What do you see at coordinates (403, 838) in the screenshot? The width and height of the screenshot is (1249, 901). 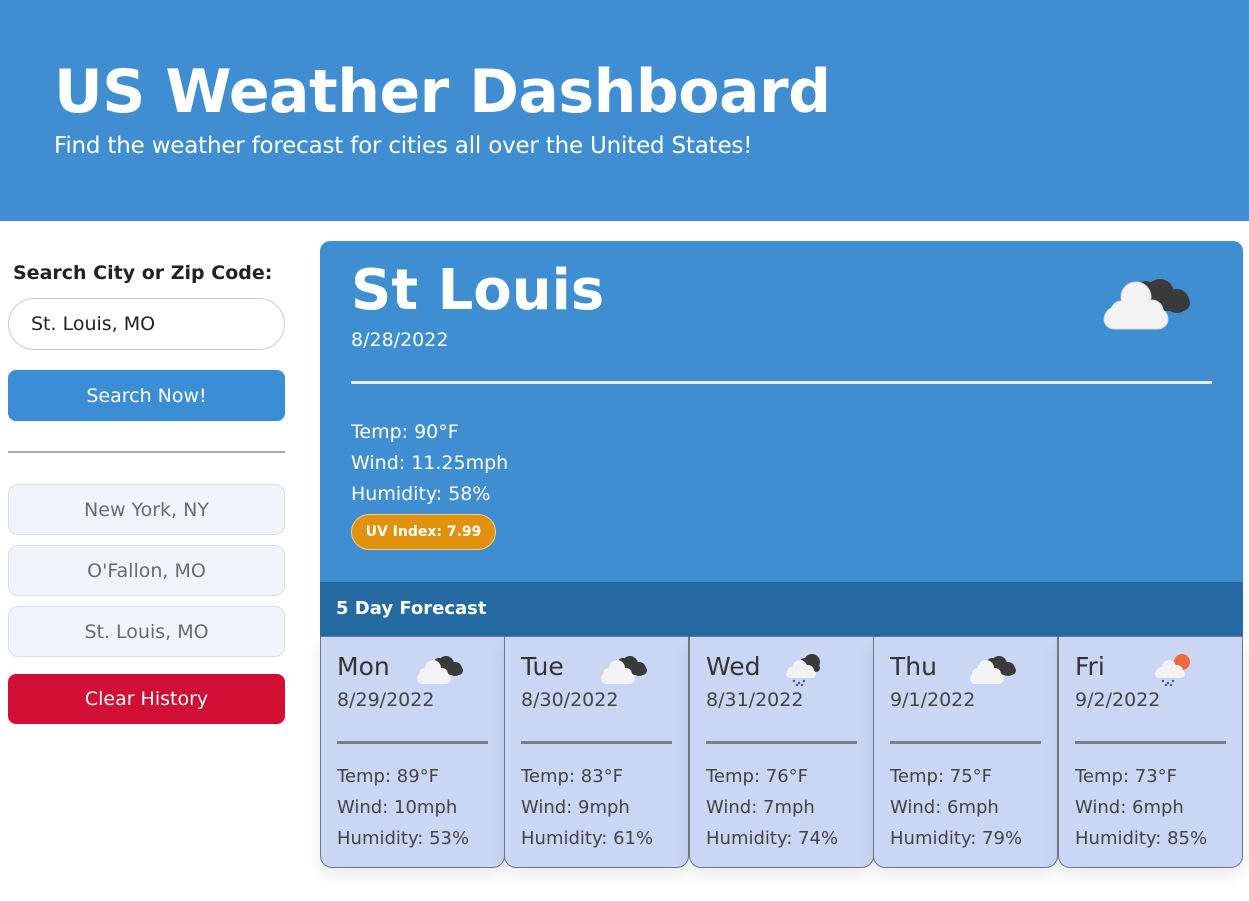 I see `forecast-humidity: Humidity: 53%` at bounding box center [403, 838].